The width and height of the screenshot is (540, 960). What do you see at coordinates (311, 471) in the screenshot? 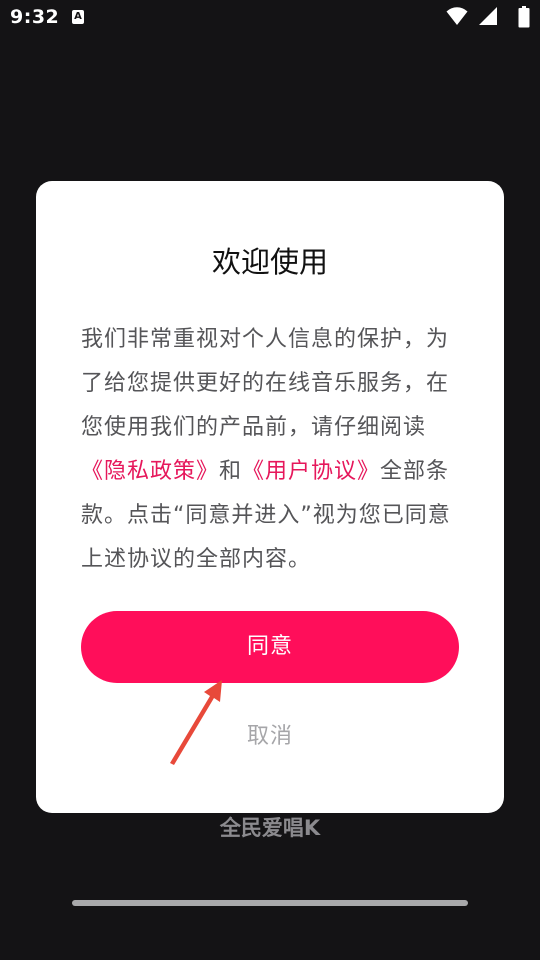
I see `user-agreement-link: 《用户协议》` at bounding box center [311, 471].